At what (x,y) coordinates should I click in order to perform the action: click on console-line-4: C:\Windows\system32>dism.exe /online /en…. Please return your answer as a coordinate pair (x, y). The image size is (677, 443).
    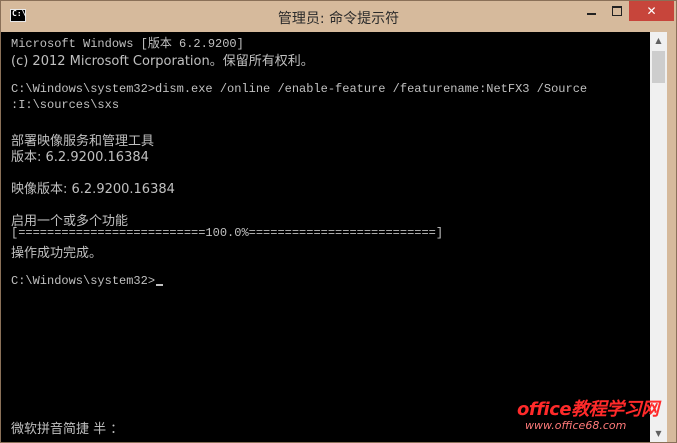
    Looking at the image, I should click on (299, 89).